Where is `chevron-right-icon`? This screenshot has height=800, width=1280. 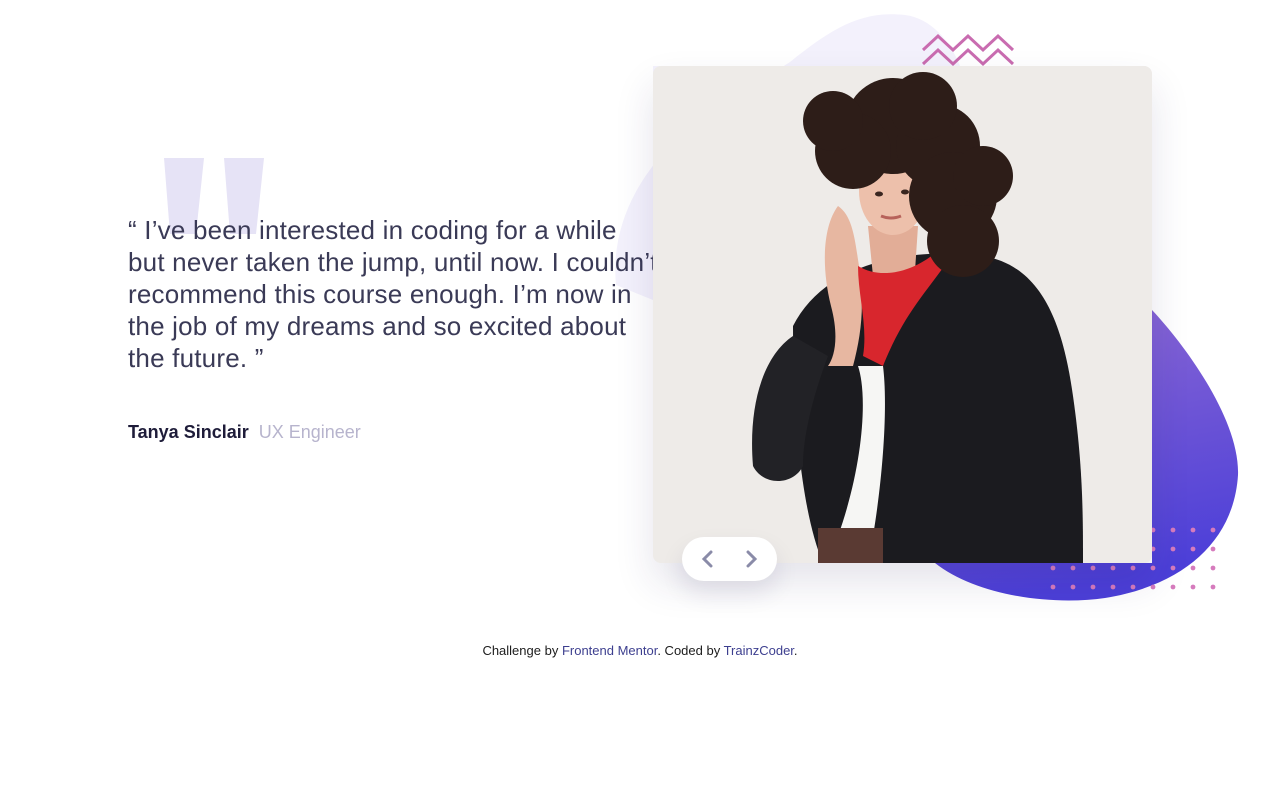
chevron-right-icon is located at coordinates (752, 559).